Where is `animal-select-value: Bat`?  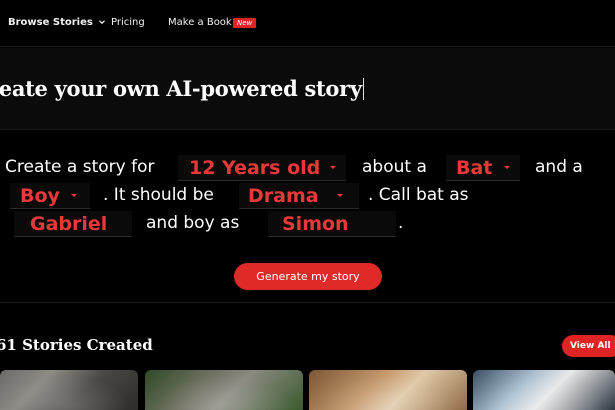 animal-select-value: Bat is located at coordinates (474, 168).